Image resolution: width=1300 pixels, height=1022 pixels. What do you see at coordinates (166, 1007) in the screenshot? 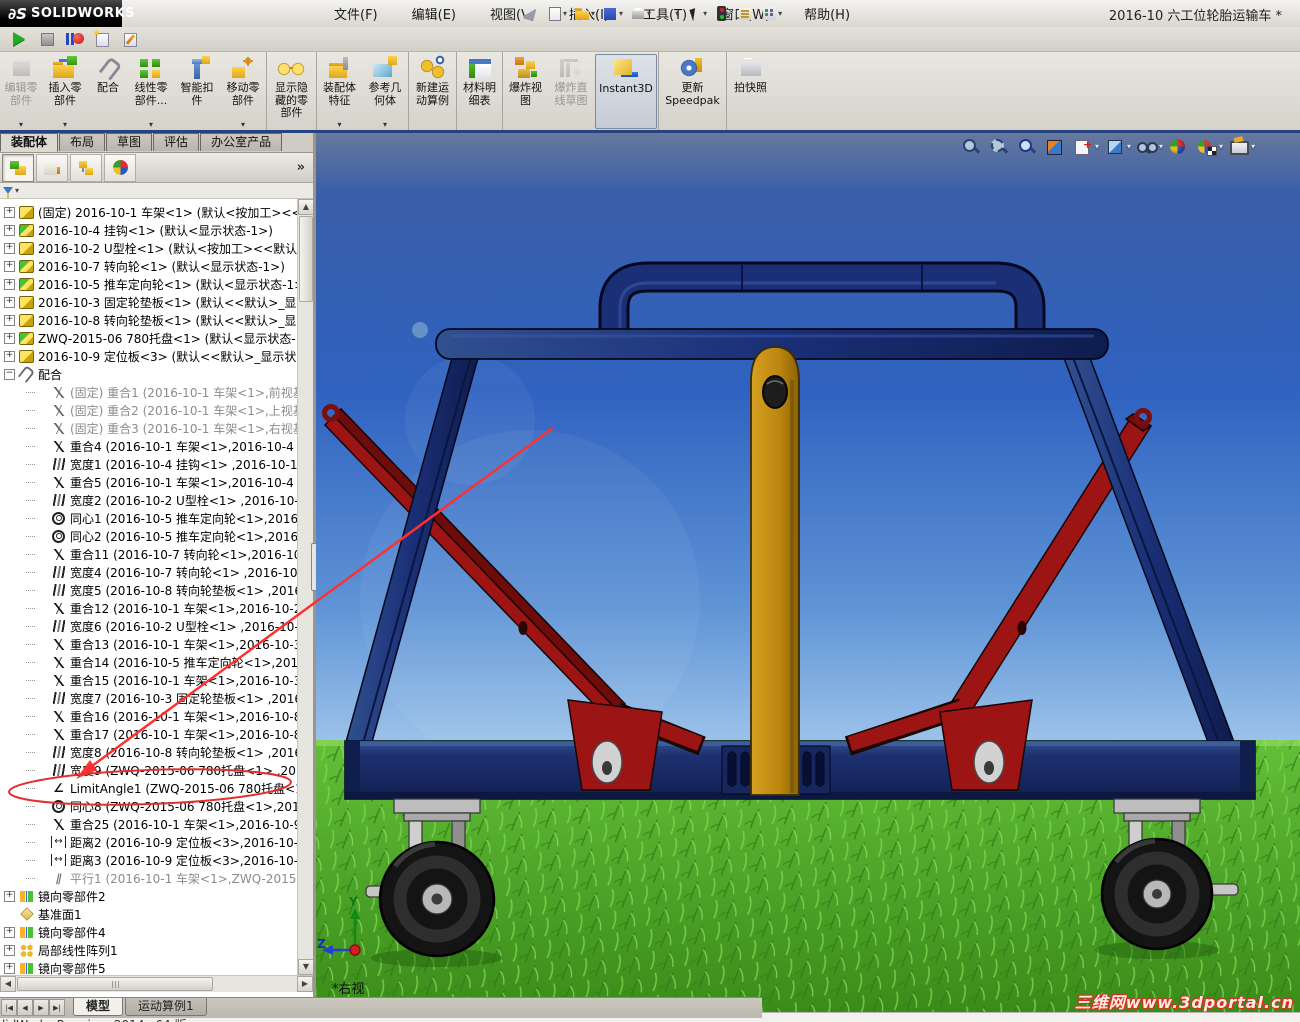
I see `study-tab: 运动算例1` at bounding box center [166, 1007].